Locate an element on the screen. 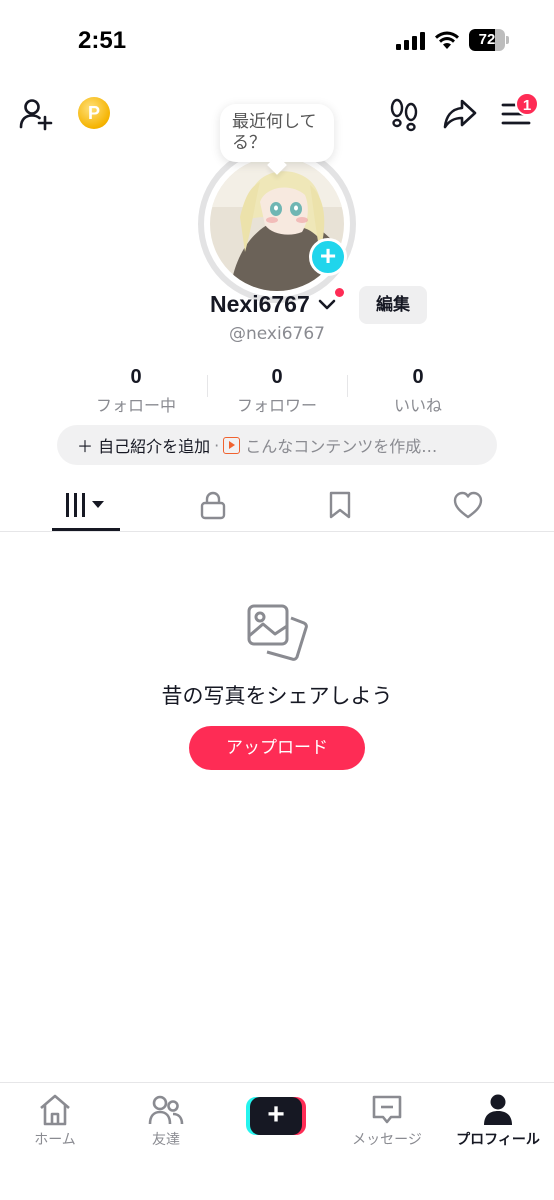  profile-icon is located at coordinates (498, 1109).